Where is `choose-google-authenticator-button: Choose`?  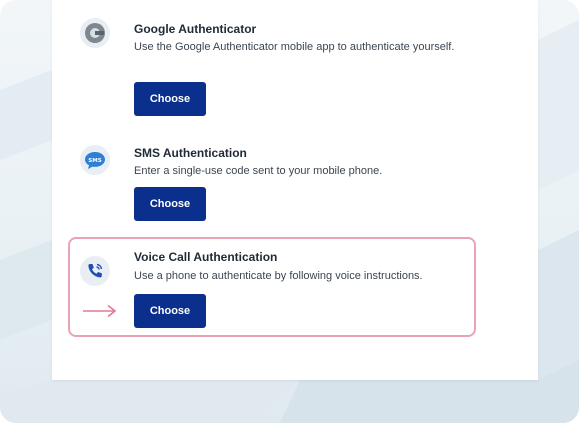 choose-google-authenticator-button: Choose is located at coordinates (170, 99).